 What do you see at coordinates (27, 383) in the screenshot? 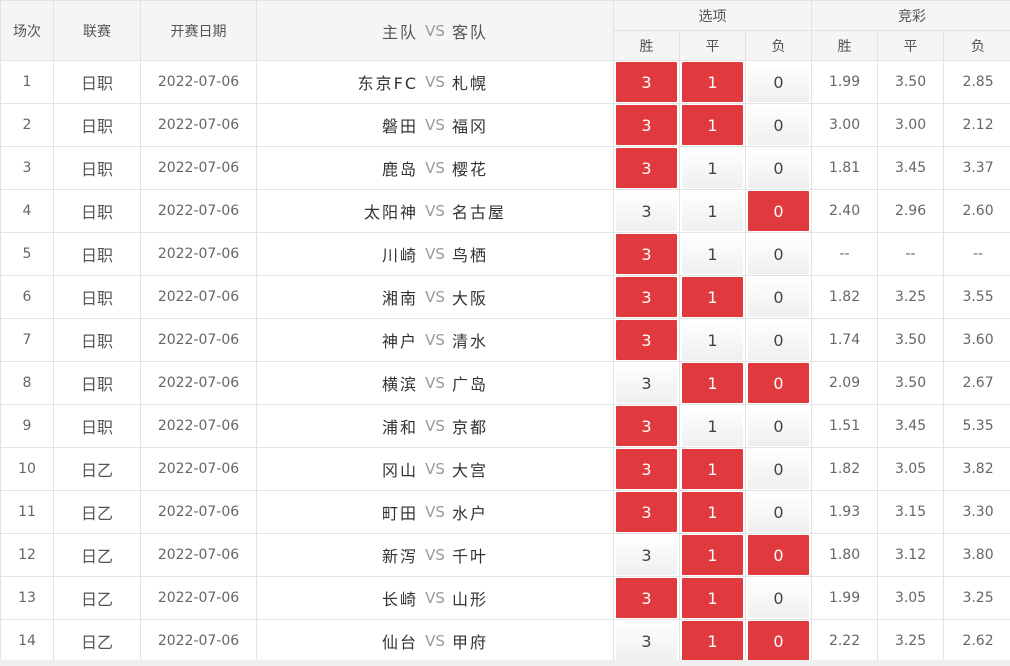
I see `match-number: 8` at bounding box center [27, 383].